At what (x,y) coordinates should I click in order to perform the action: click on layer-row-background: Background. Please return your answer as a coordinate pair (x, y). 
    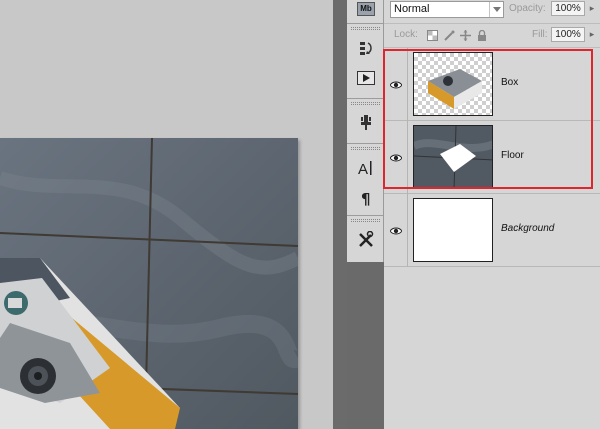
    Looking at the image, I should click on (492, 230).